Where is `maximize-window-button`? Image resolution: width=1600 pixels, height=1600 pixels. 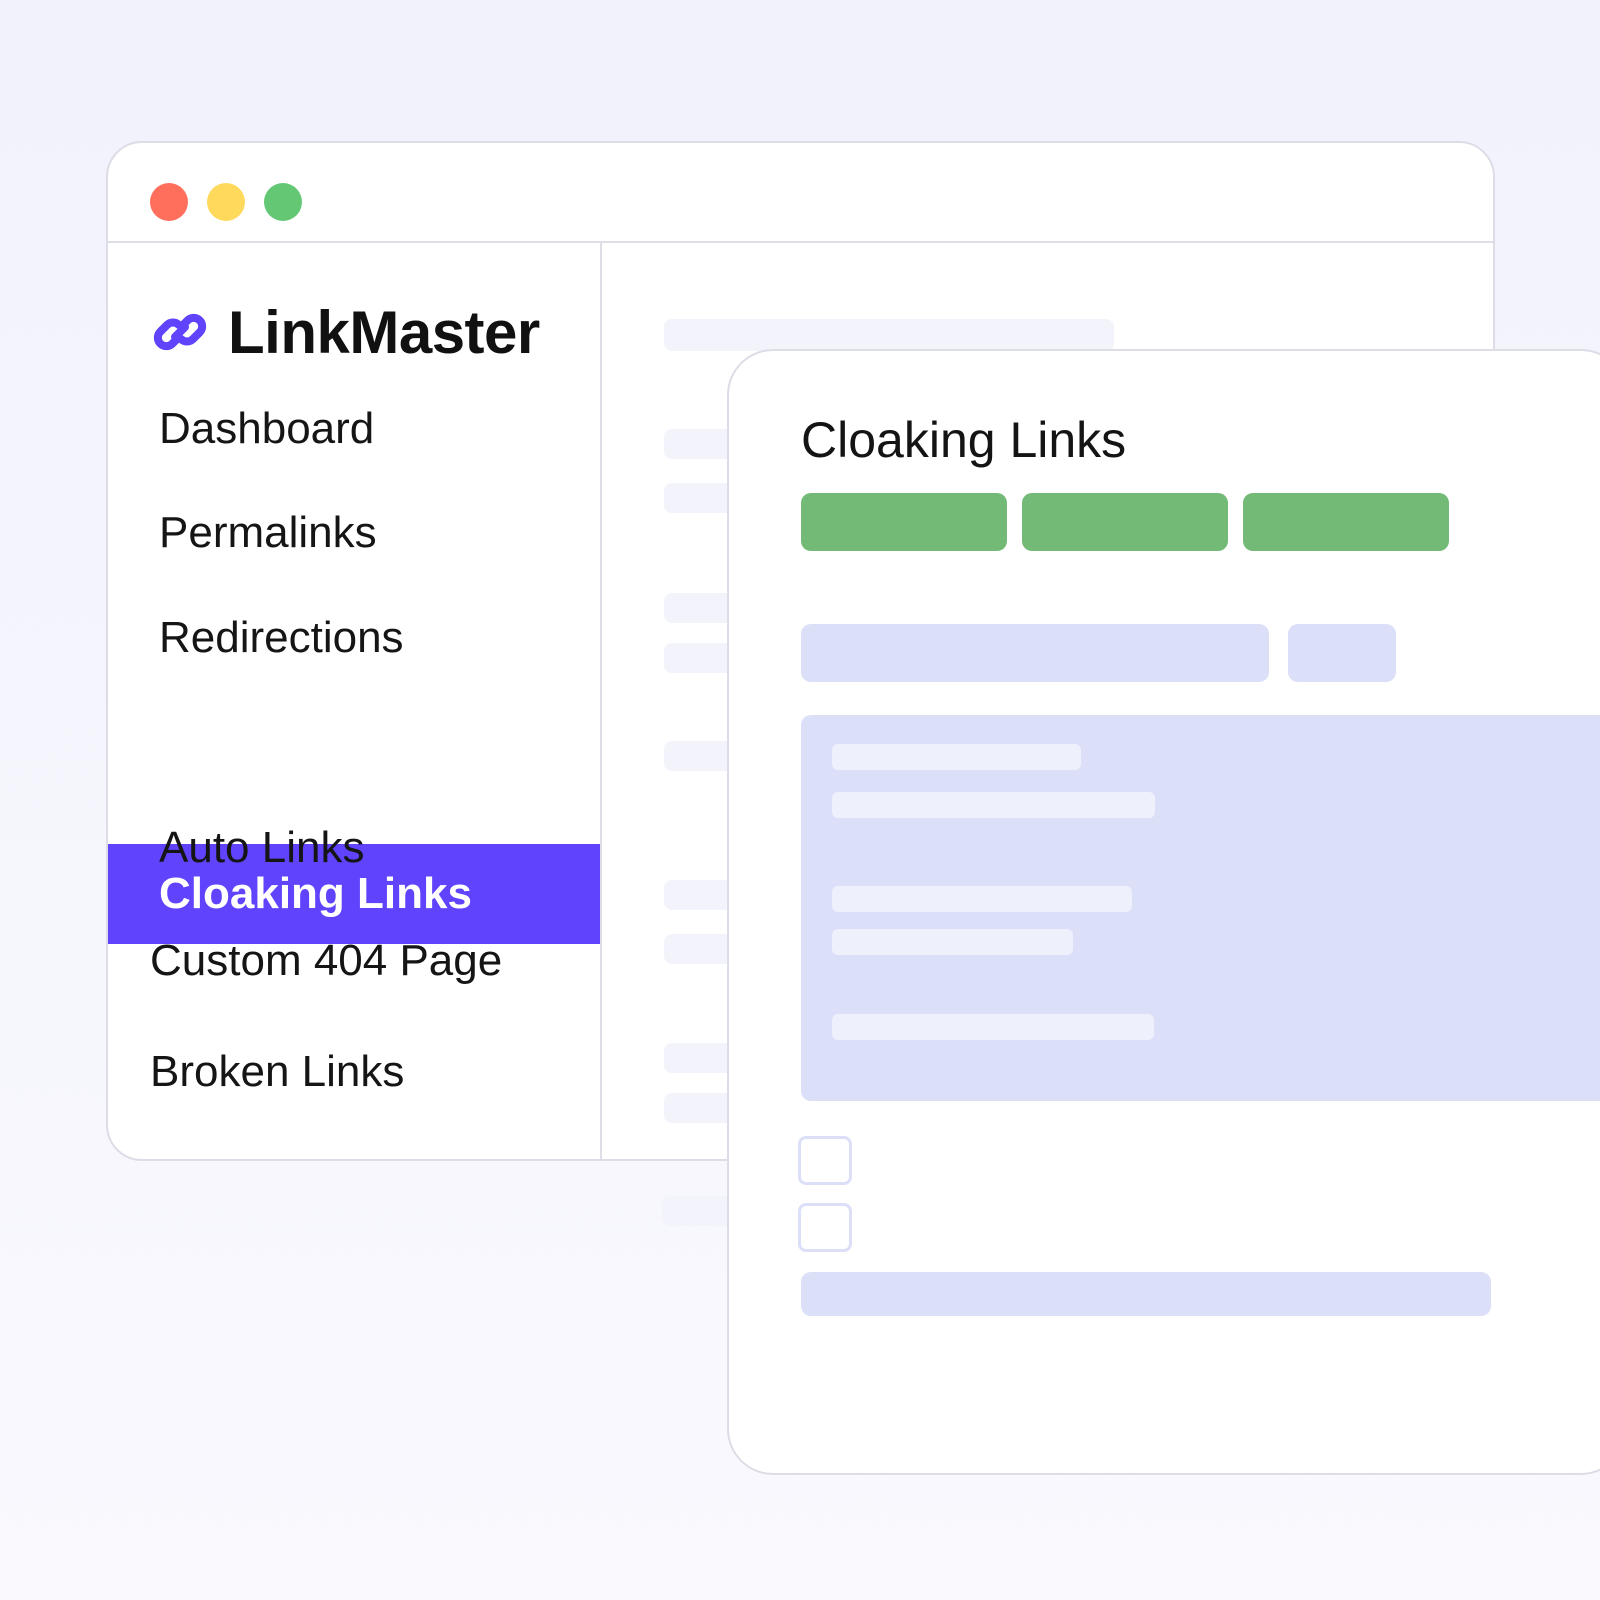
maximize-window-button is located at coordinates (283, 202).